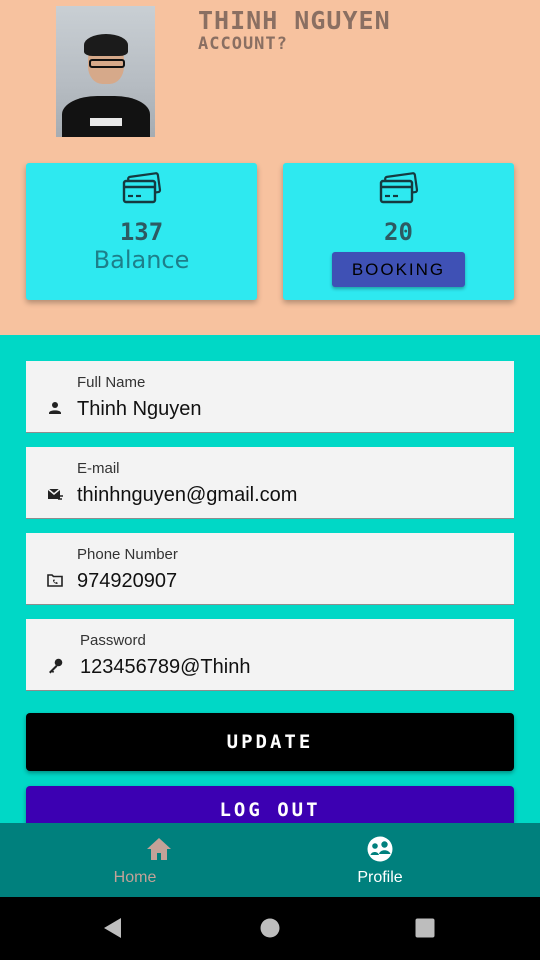  I want to click on full-name-field: Full Name, so click(270, 397).